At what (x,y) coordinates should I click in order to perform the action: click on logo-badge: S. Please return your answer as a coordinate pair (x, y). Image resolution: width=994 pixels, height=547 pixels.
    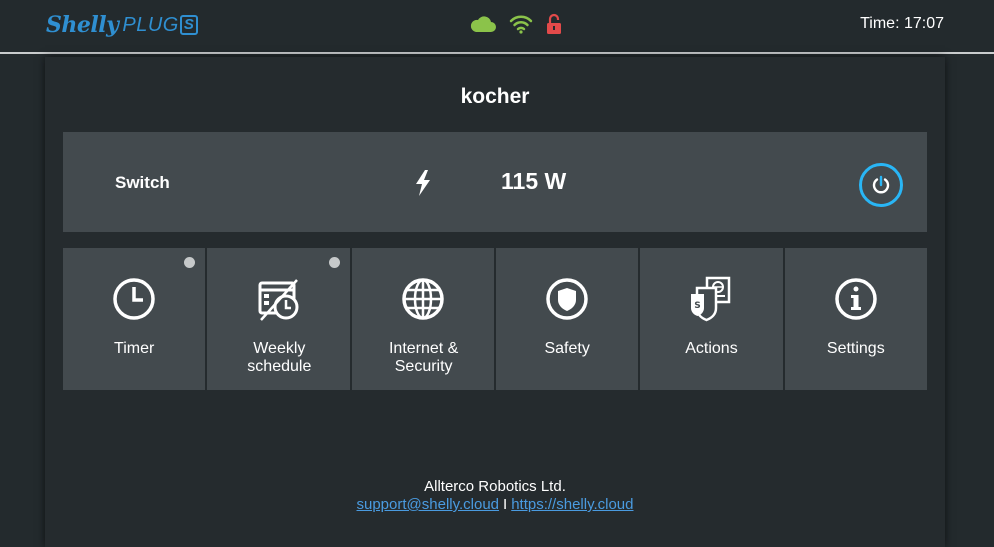
    Looking at the image, I should click on (188, 25).